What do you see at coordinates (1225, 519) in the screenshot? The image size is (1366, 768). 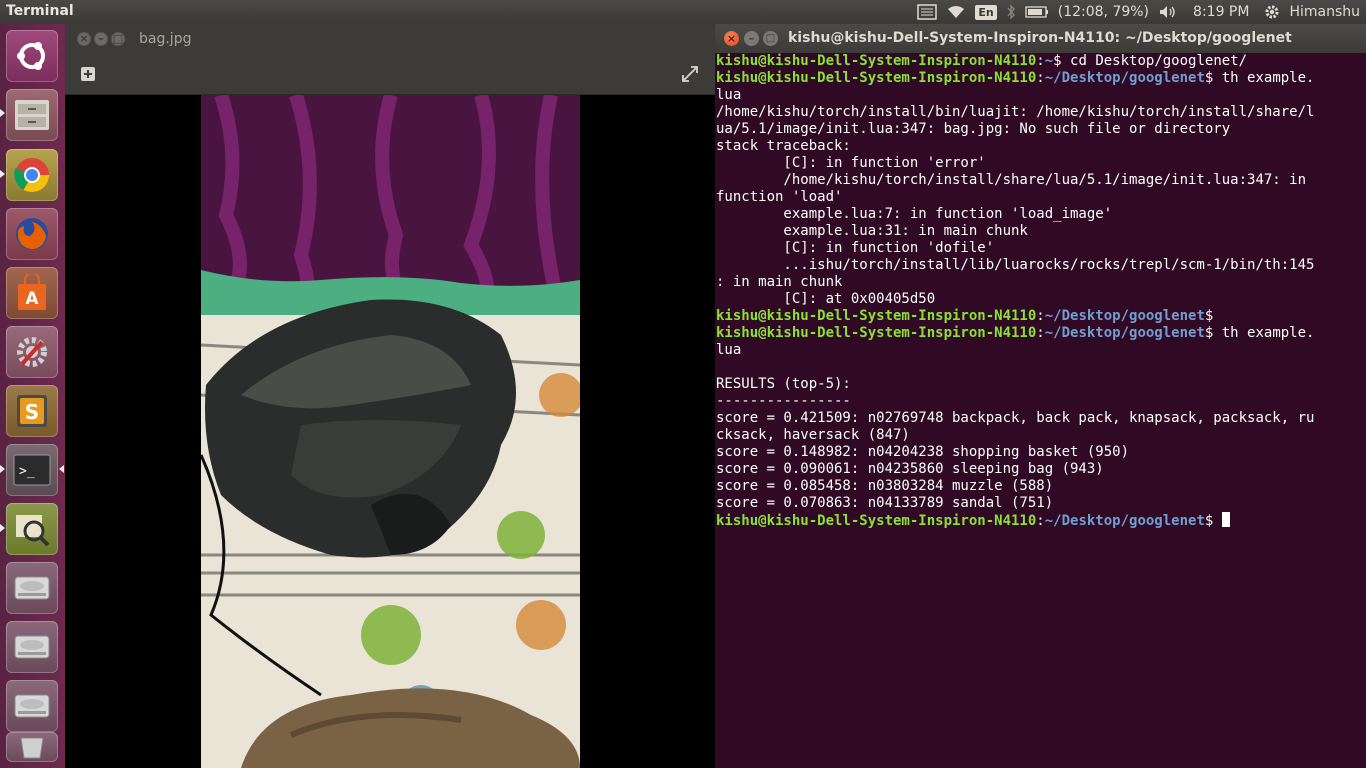 I see `text-cursor` at bounding box center [1225, 519].